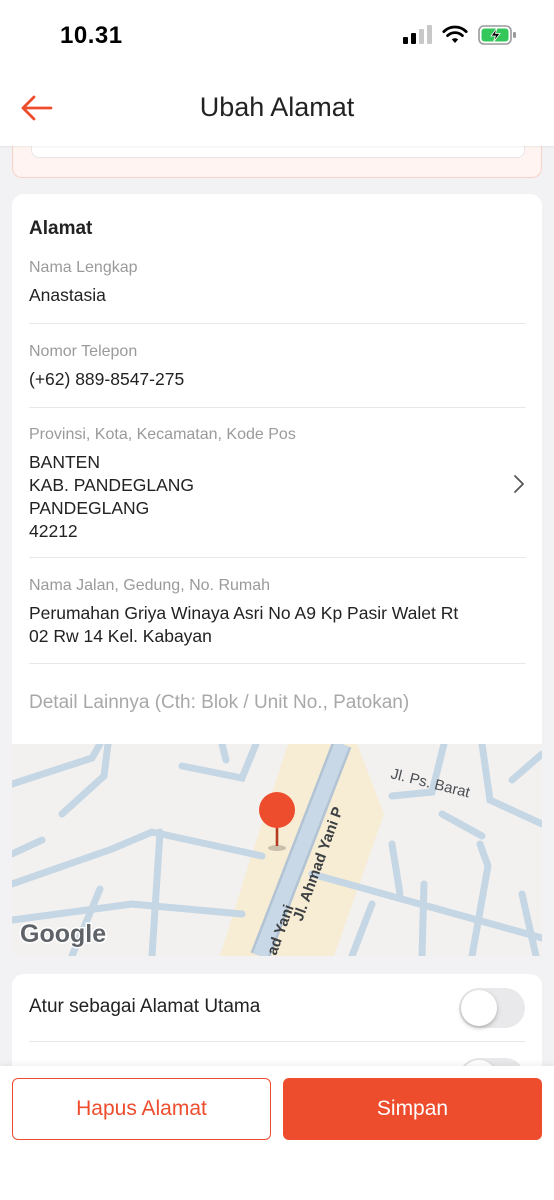 Image resolution: width=554 pixels, height=1200 pixels. Describe the element at coordinates (150, 585) in the screenshot. I see `street-label: Nama Jalan, Gedung, No. Rumah` at that location.